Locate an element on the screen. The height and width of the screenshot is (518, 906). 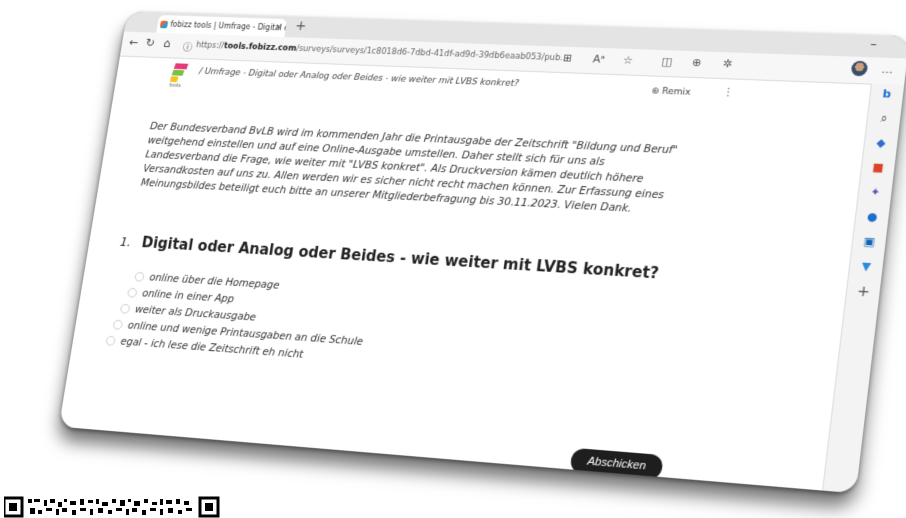
profile-avatar is located at coordinates (859, 68).